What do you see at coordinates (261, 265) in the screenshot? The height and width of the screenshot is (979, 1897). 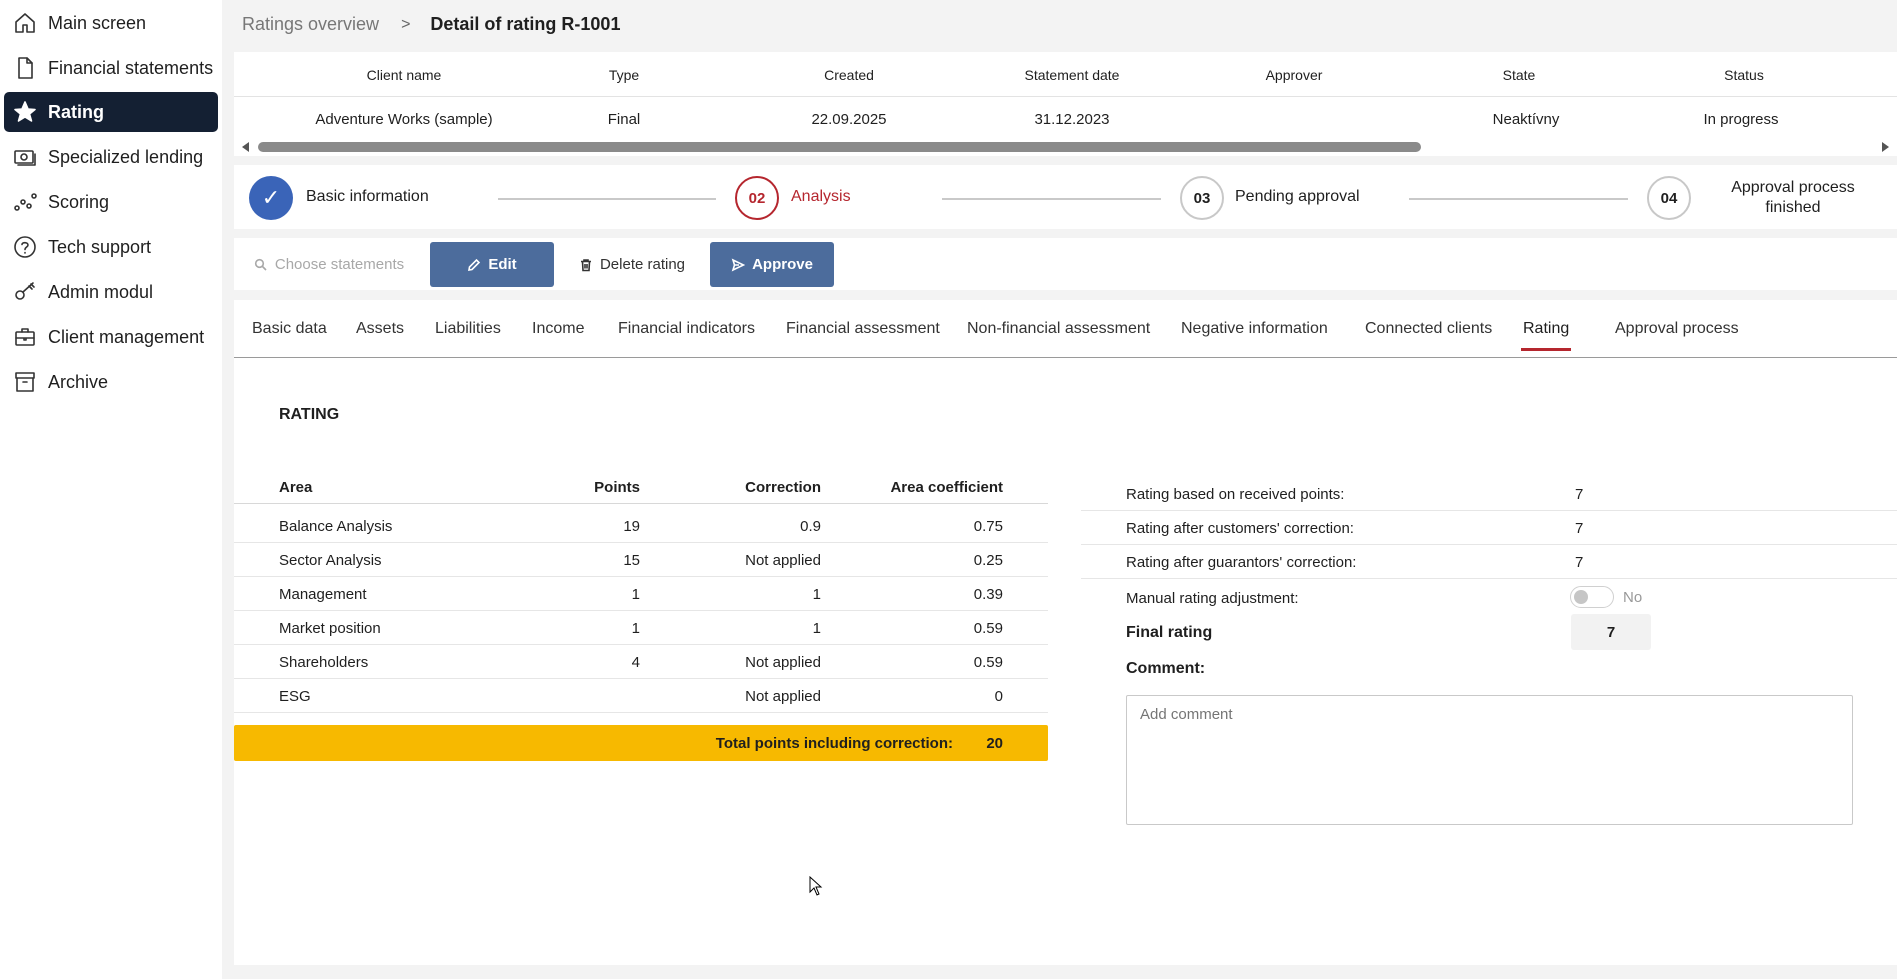 I see `search-icon` at bounding box center [261, 265].